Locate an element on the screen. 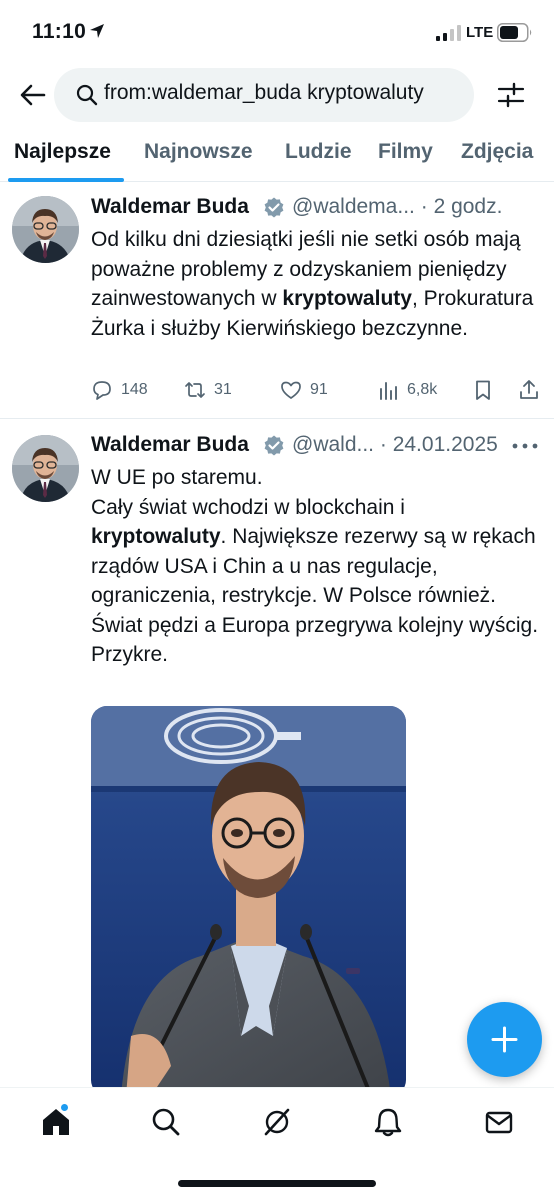 The width and height of the screenshot is (554, 1199). views-count: 6,8k is located at coordinates (422, 389).